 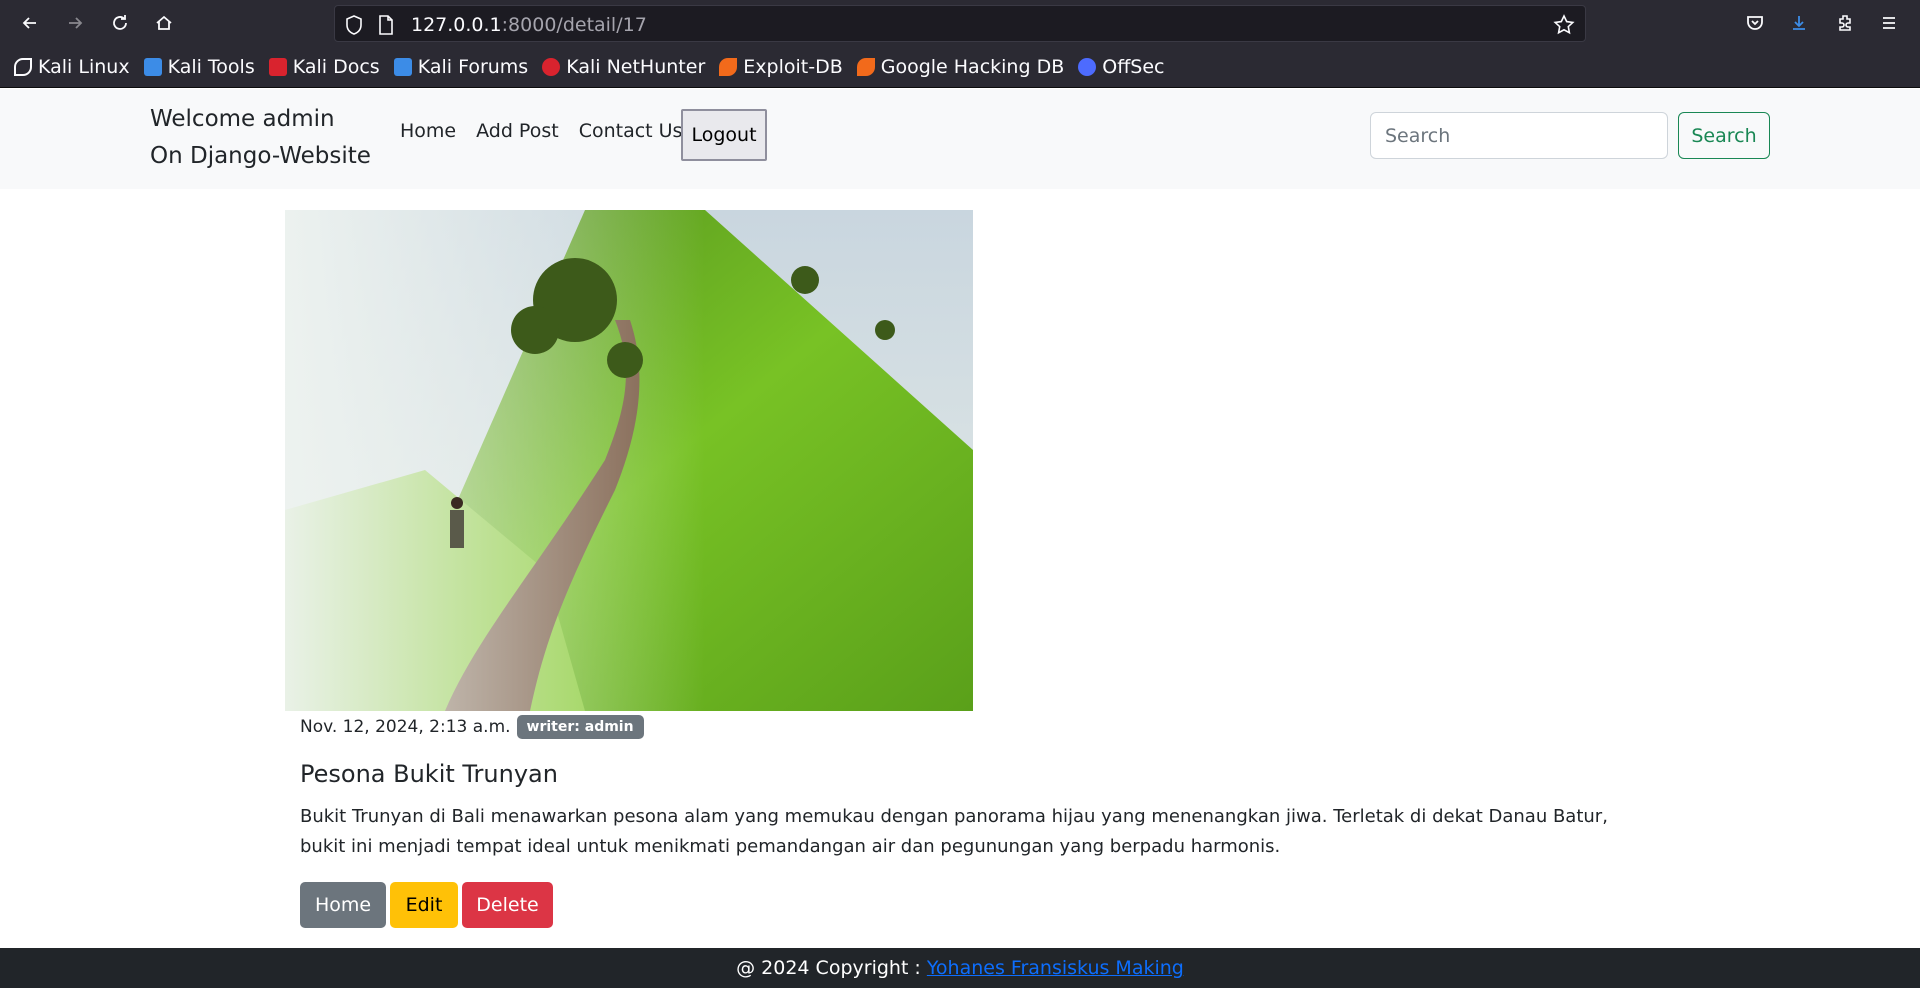 What do you see at coordinates (260, 138) in the screenshot?
I see `navbar-brand: Welcome admin On Django-Website` at bounding box center [260, 138].